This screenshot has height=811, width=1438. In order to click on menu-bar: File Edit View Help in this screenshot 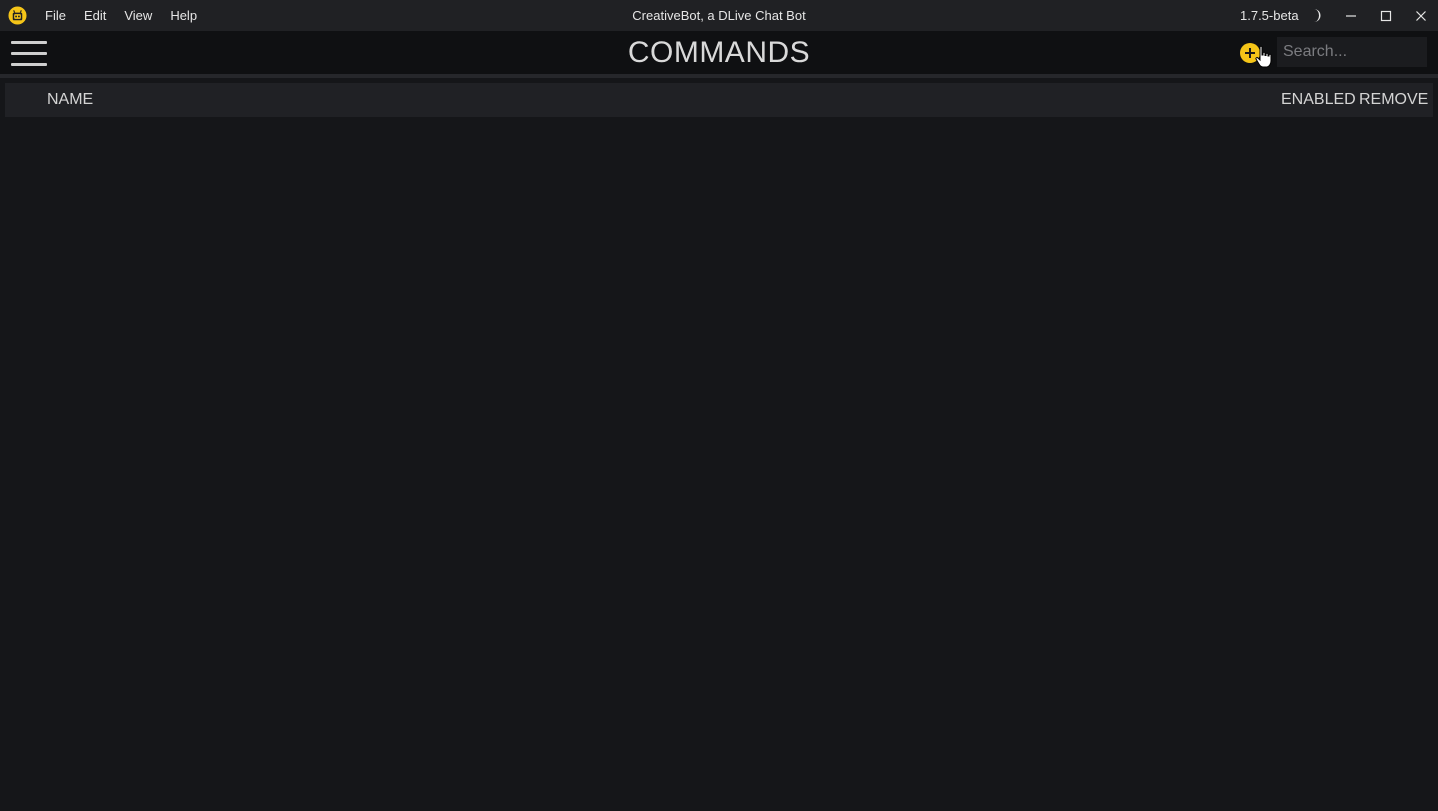, I will do `click(121, 15)`.